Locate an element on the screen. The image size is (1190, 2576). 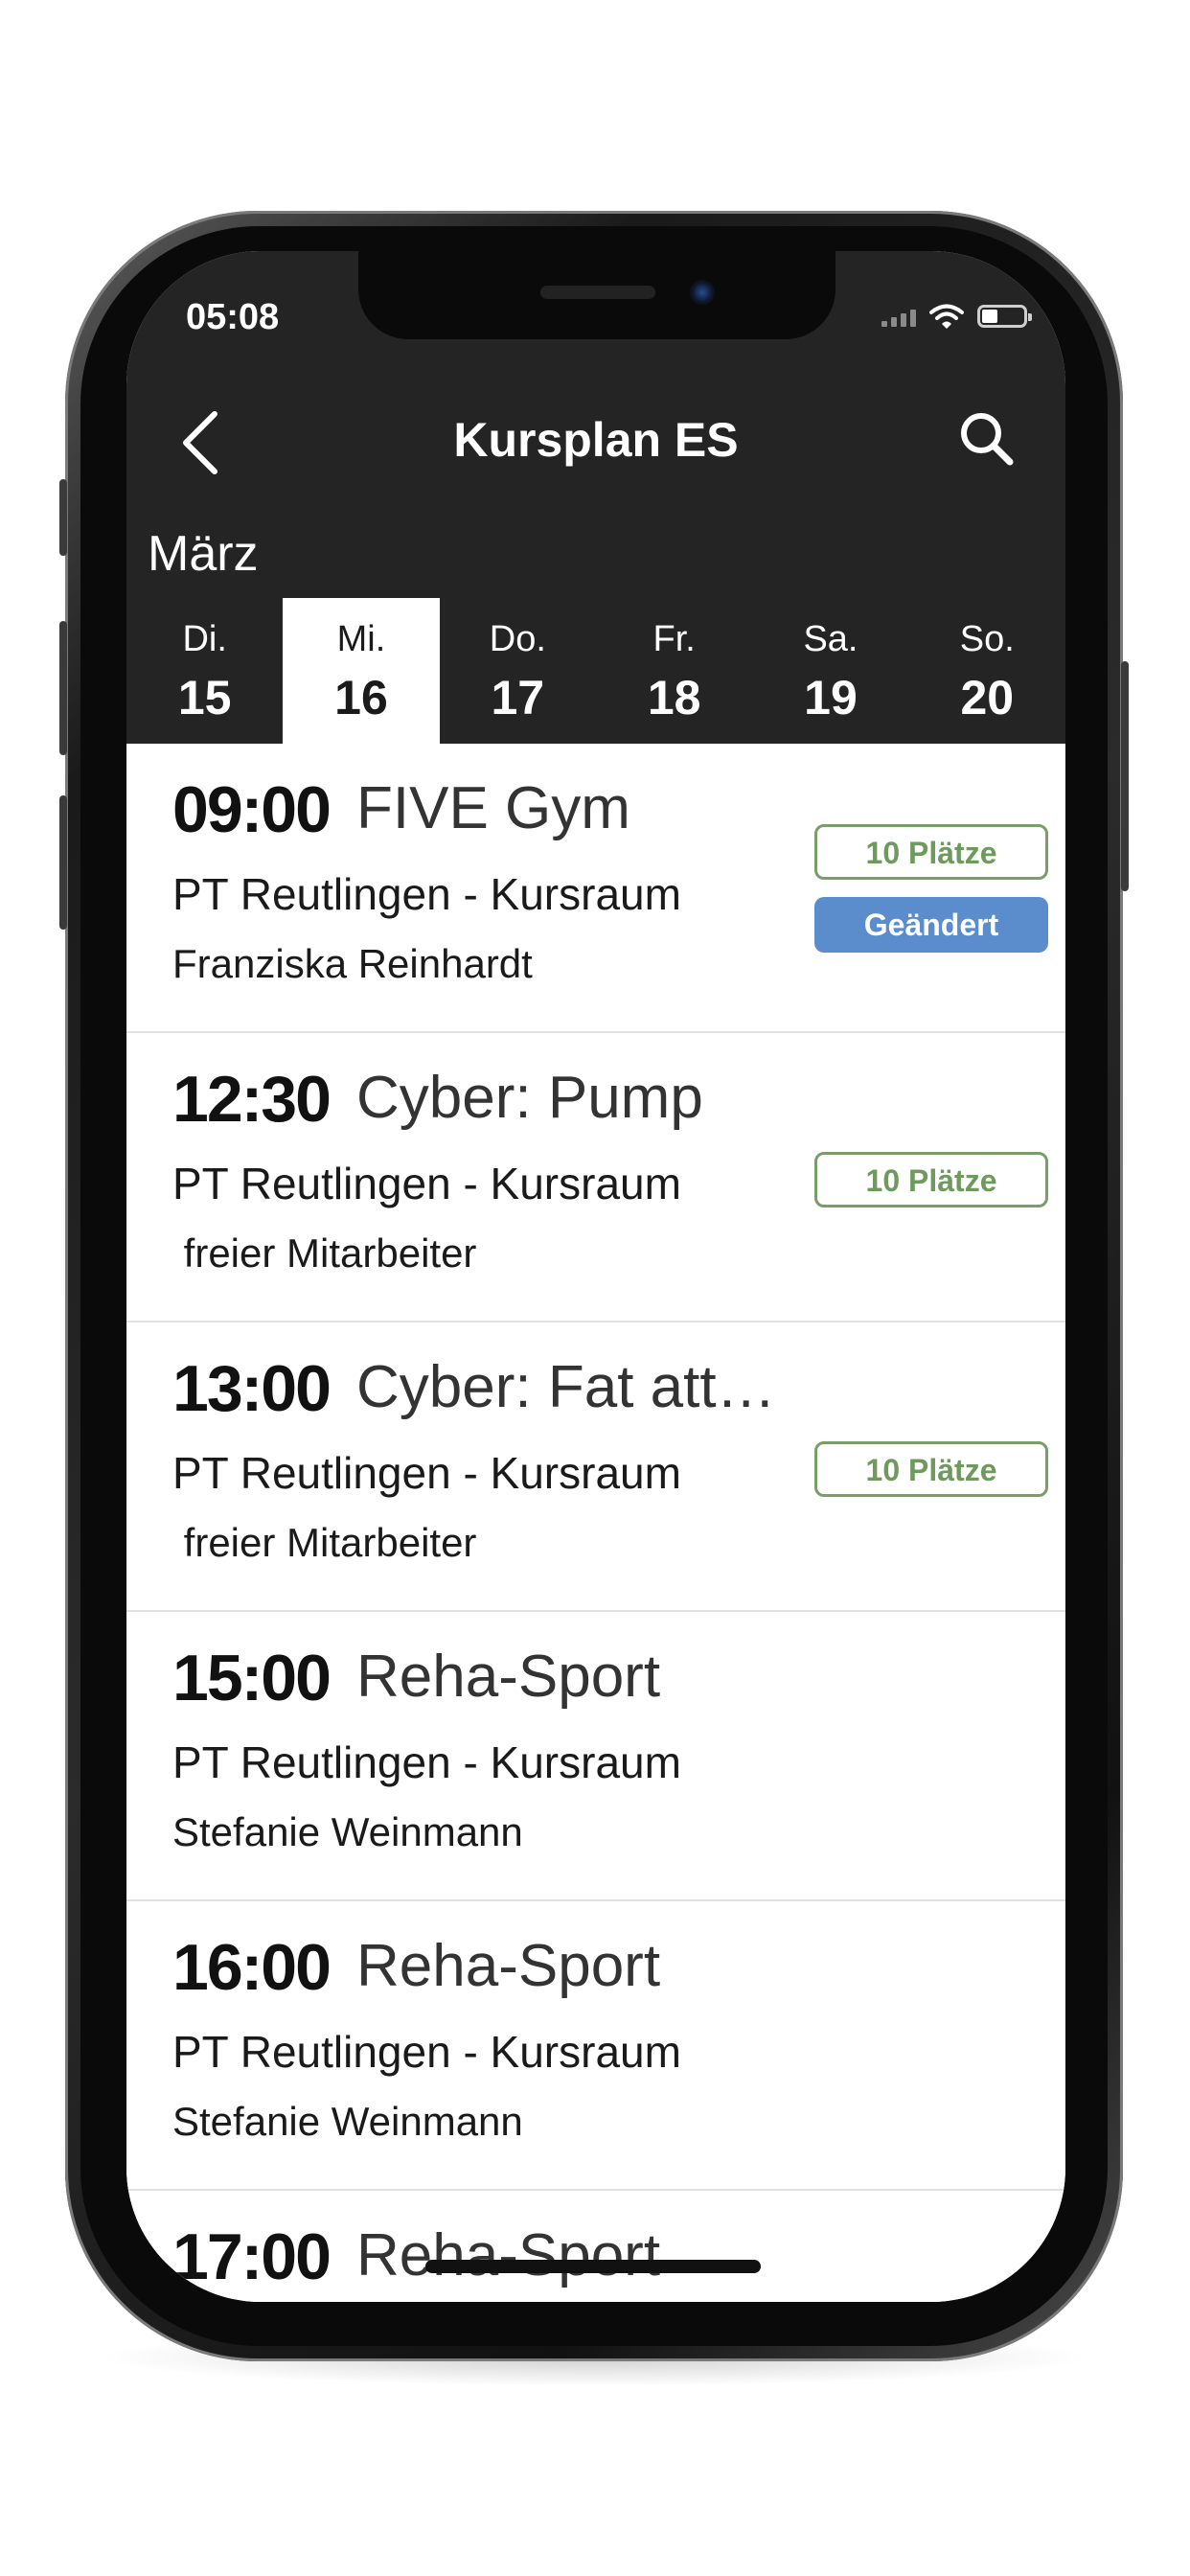
day-name: Fr. is located at coordinates (674, 639).